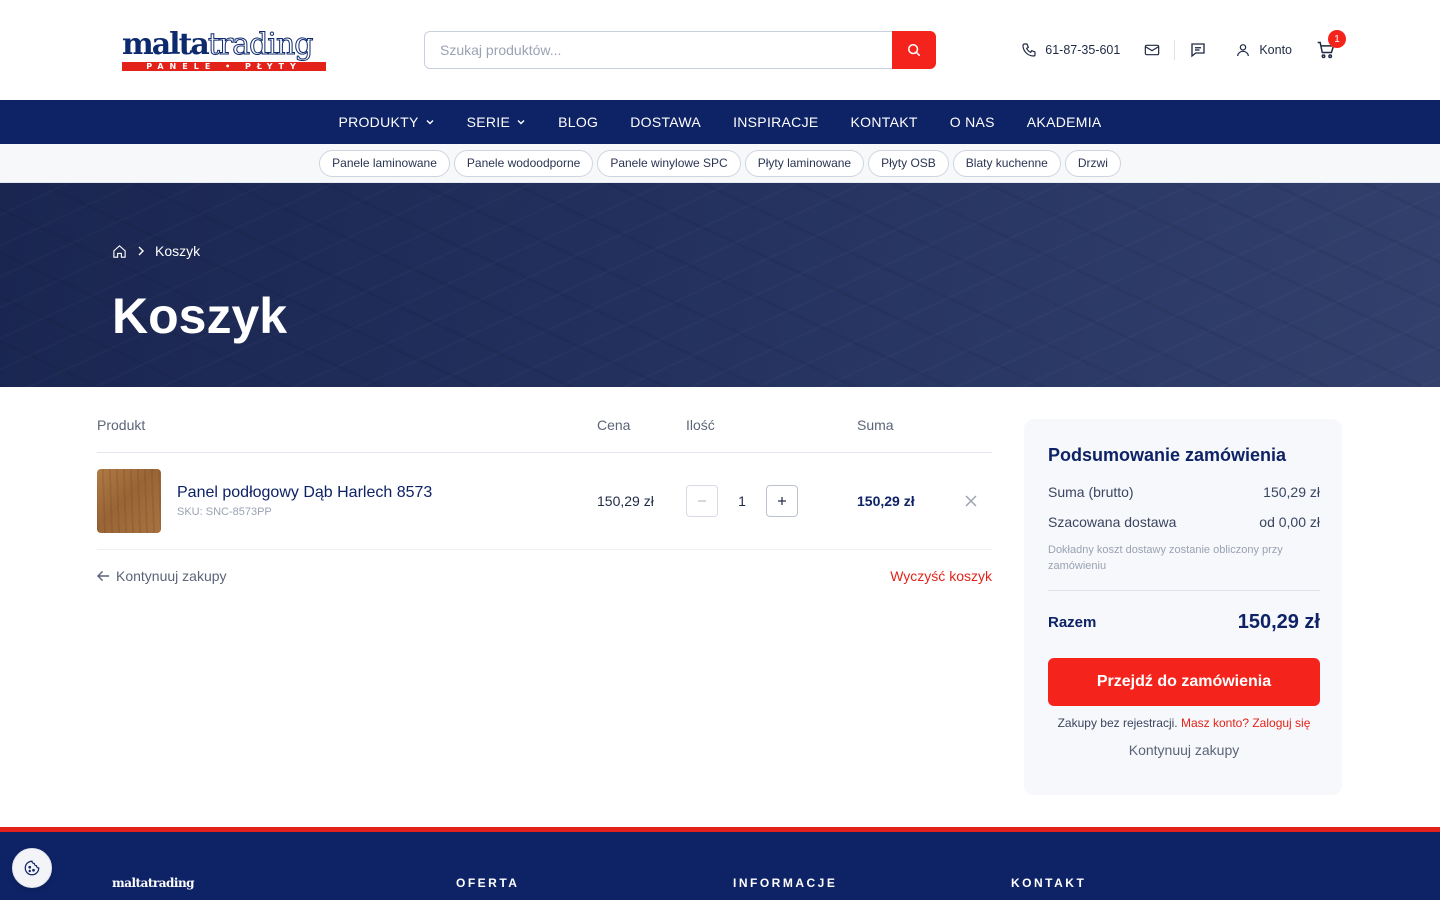 The image size is (1440, 900). What do you see at coordinates (742, 501) in the screenshot?
I see `quantity-value: 1` at bounding box center [742, 501].